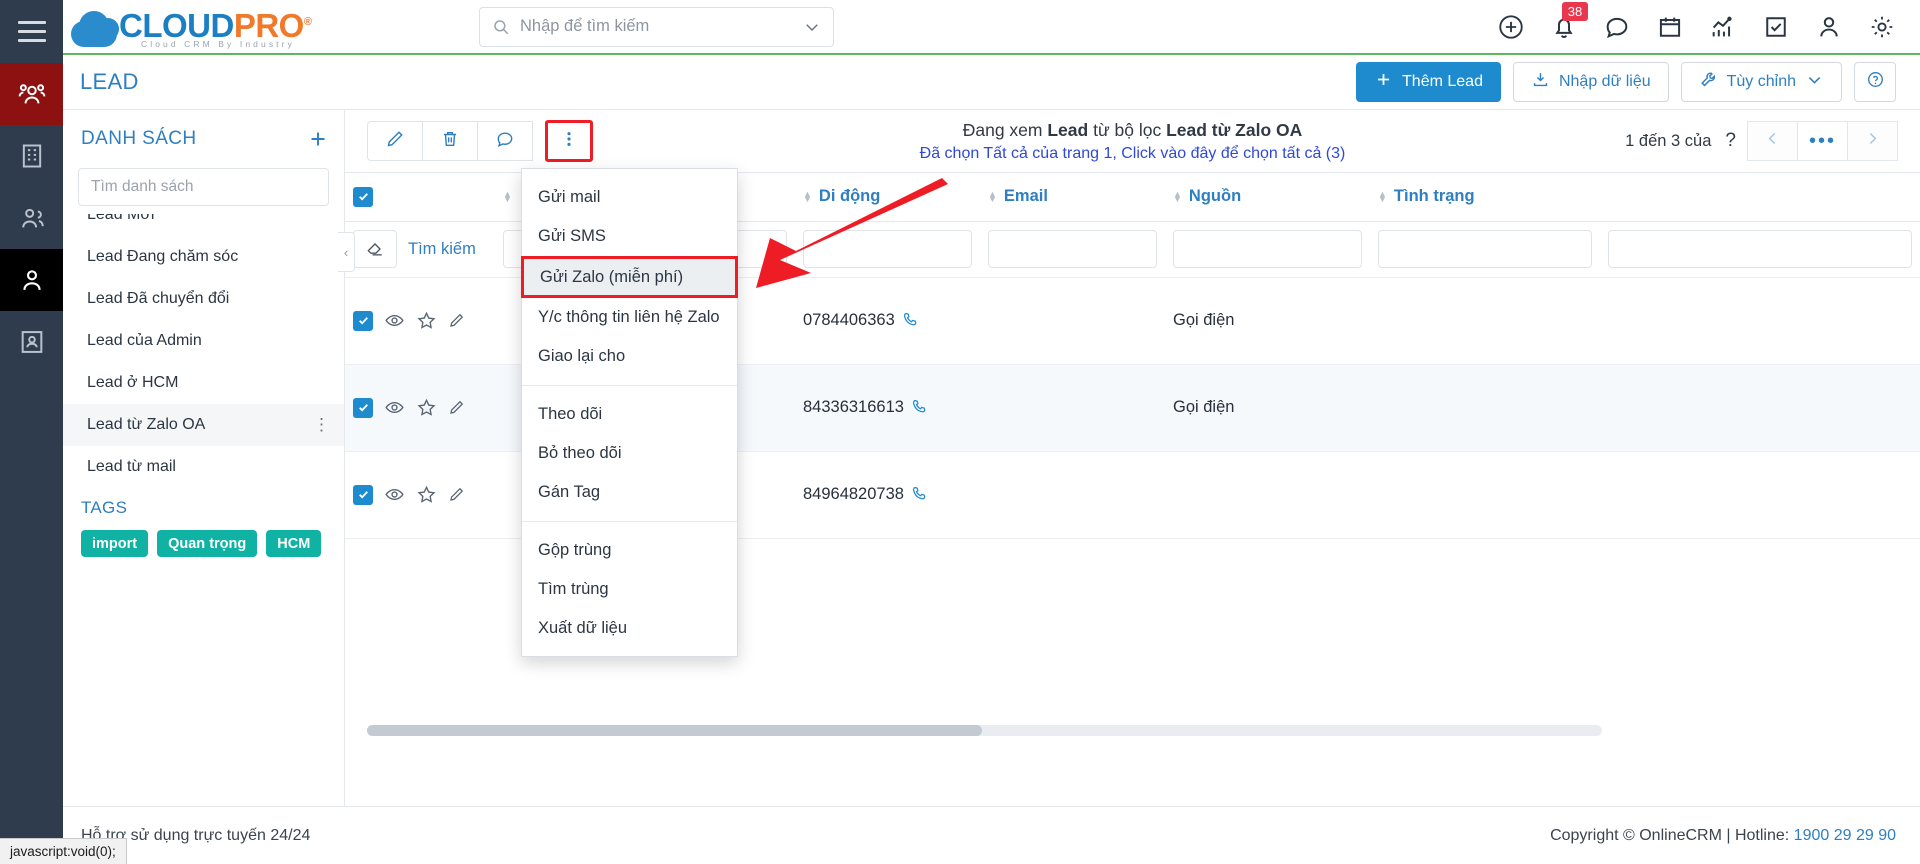 The width and height of the screenshot is (1920, 864). Describe the element at coordinates (887, 249) in the screenshot. I see `filter-input-mobile` at that location.